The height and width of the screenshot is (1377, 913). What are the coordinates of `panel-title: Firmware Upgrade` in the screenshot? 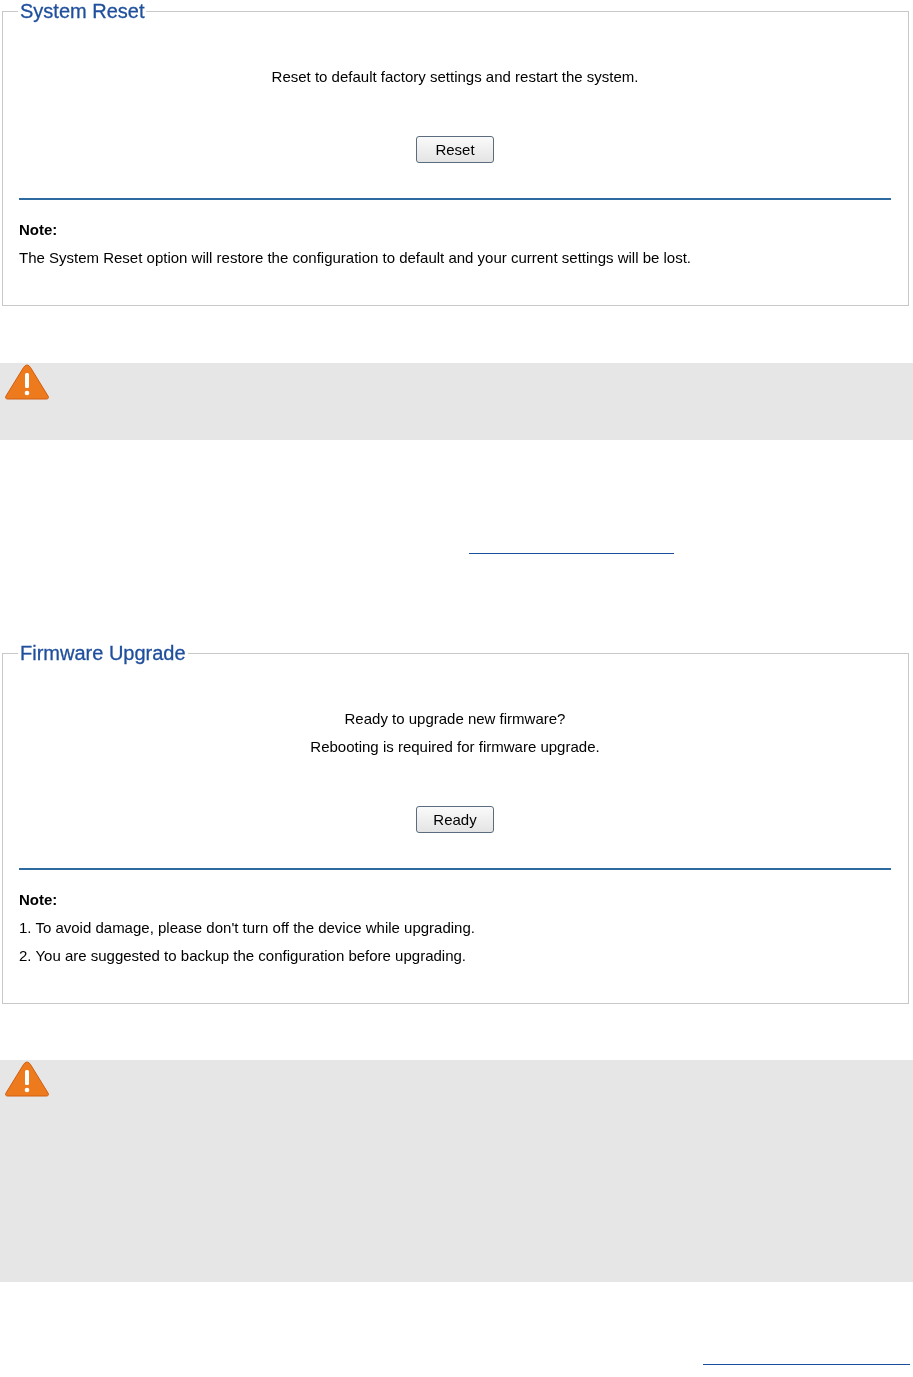 It's located at (103, 653).